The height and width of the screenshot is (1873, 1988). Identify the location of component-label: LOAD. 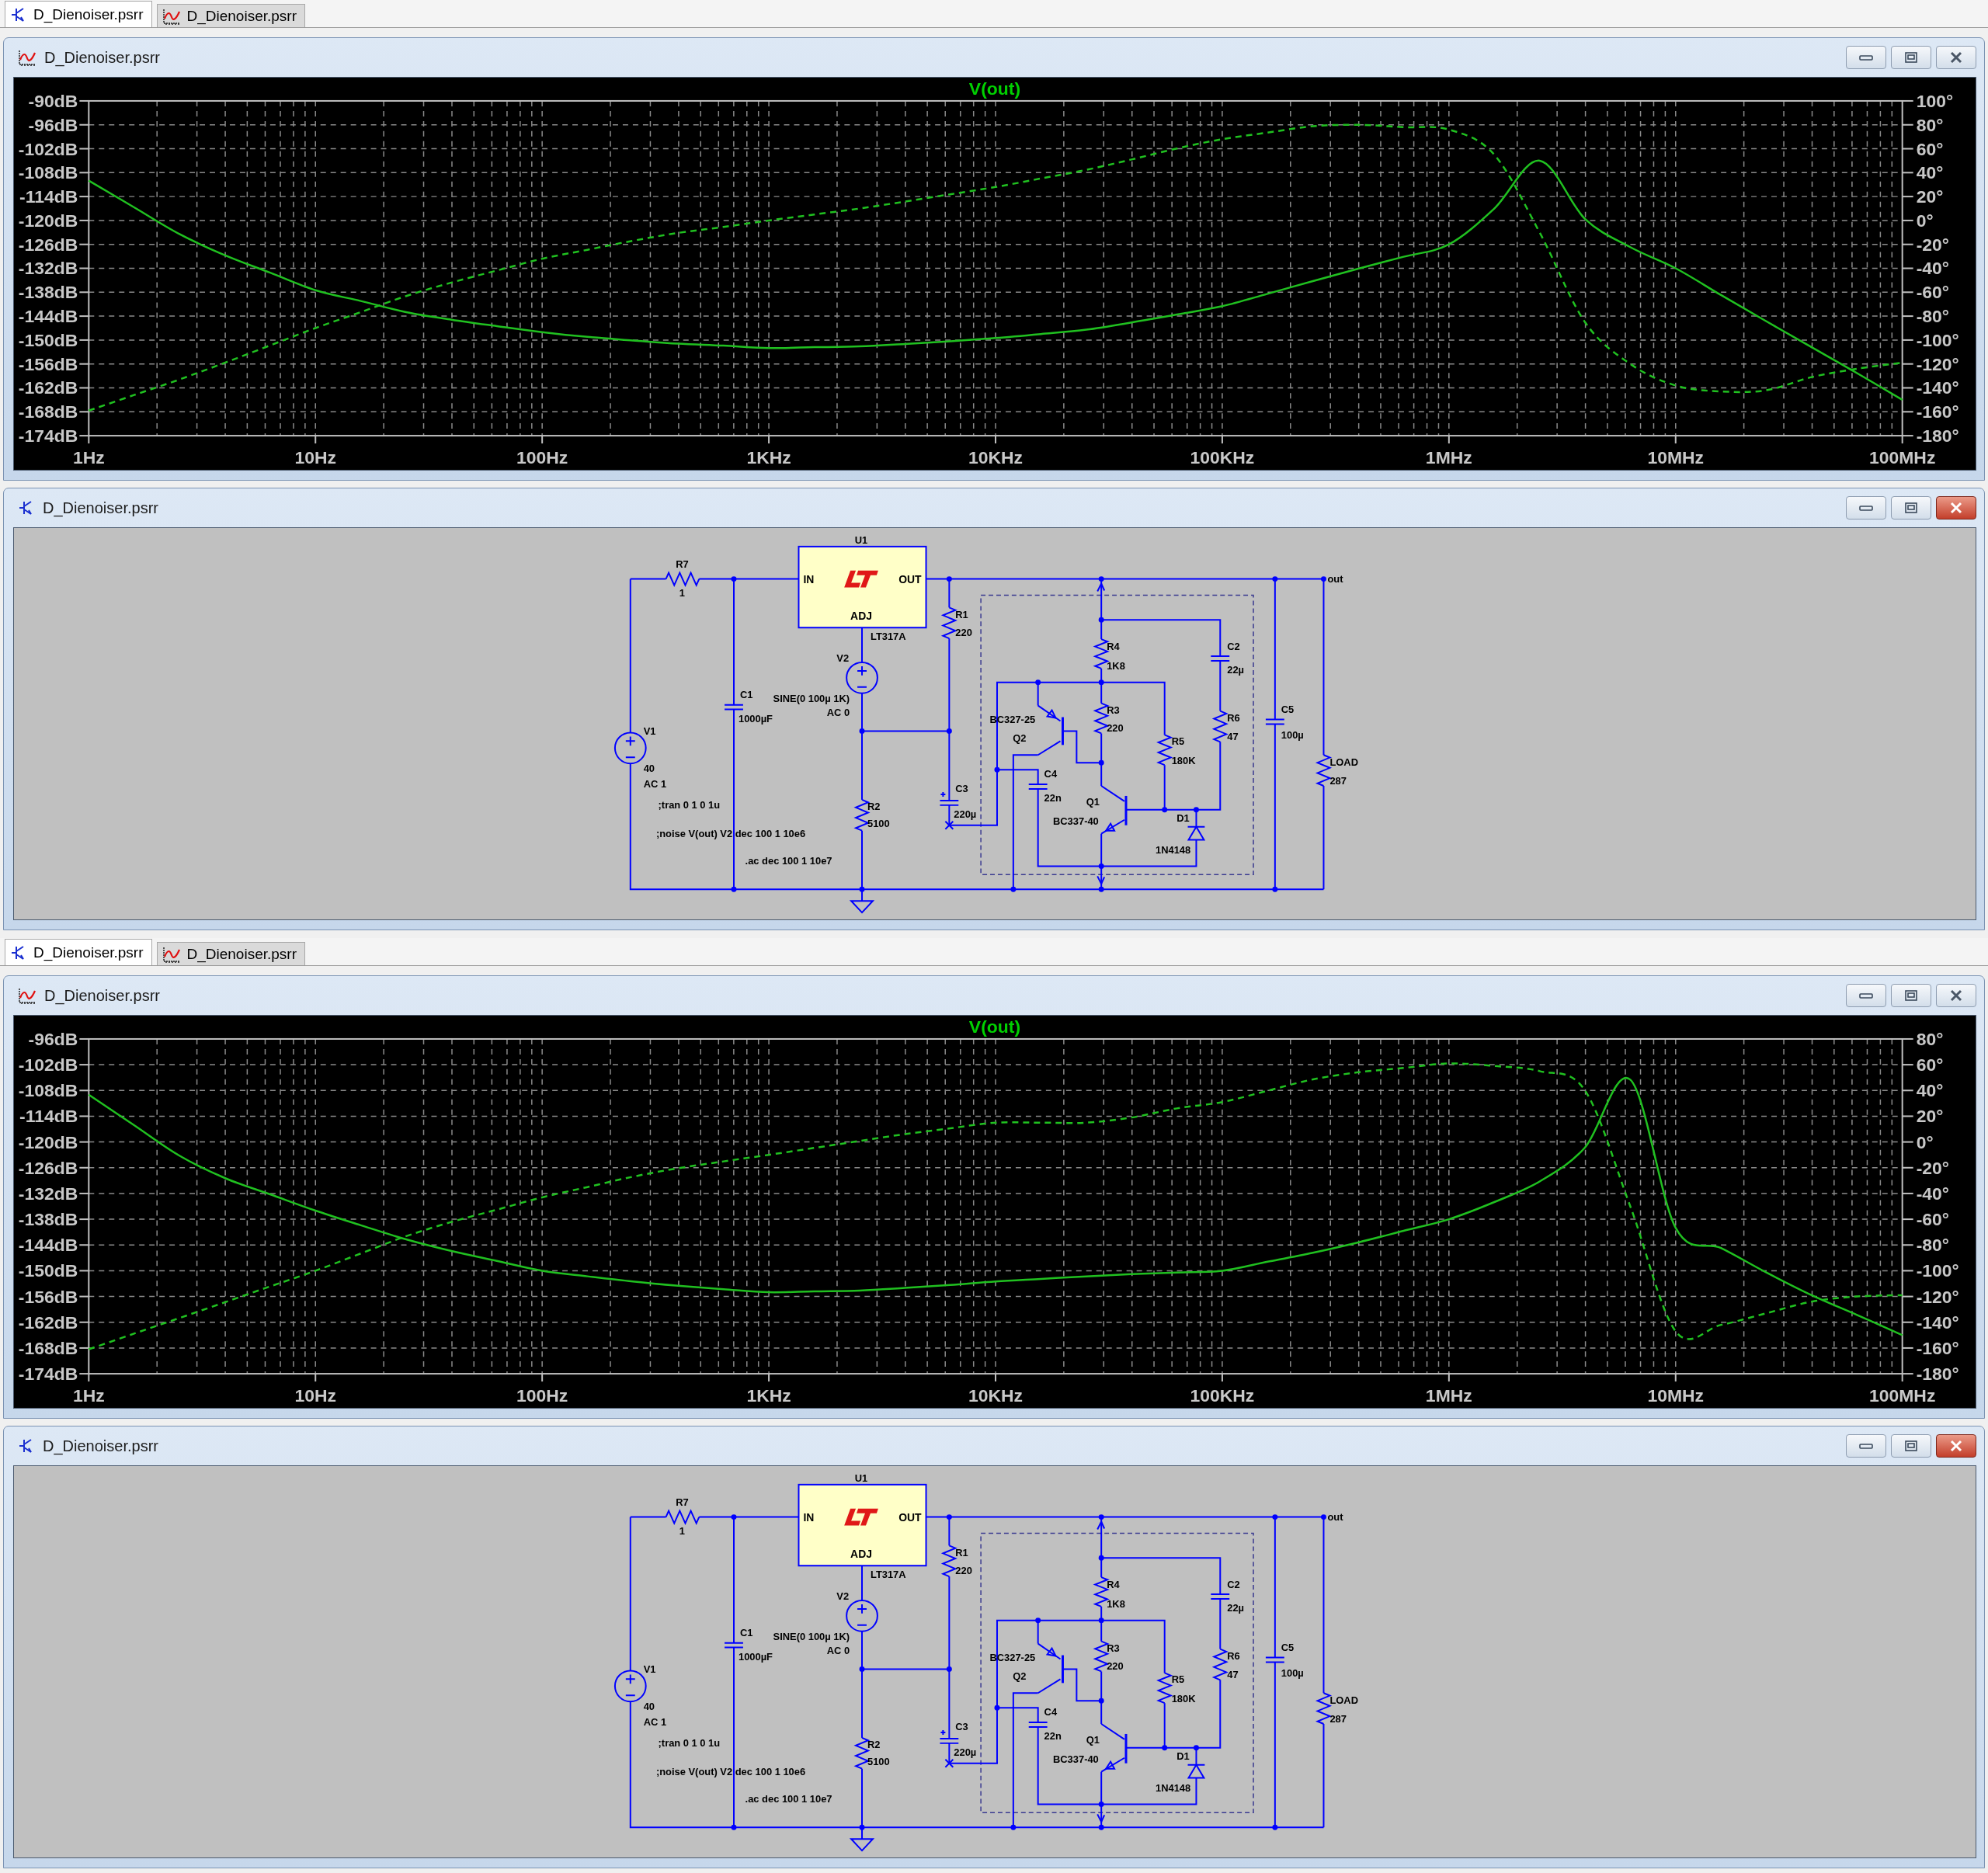
(1343, 1700).